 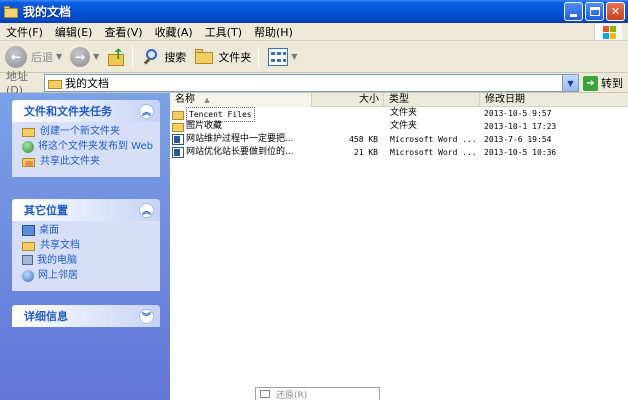 I want to click on task-publish-web: 将这个文件夹发布到 Web, so click(x=89, y=147).